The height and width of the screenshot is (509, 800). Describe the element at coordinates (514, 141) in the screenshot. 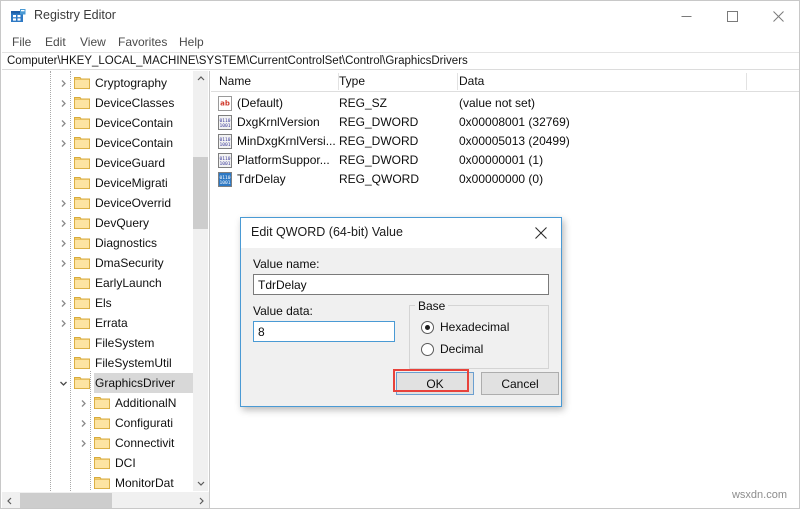

I see `cell-data: 0x00005013 (20499)` at that location.